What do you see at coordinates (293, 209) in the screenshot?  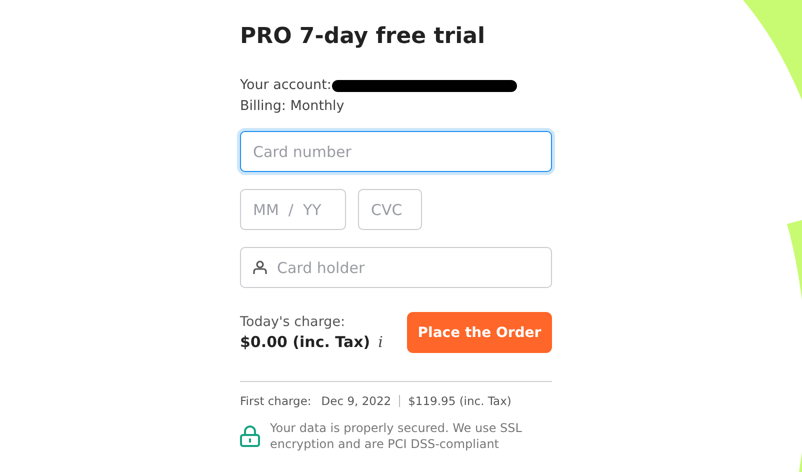 I see `expiry-date-field: MM / YY` at bounding box center [293, 209].